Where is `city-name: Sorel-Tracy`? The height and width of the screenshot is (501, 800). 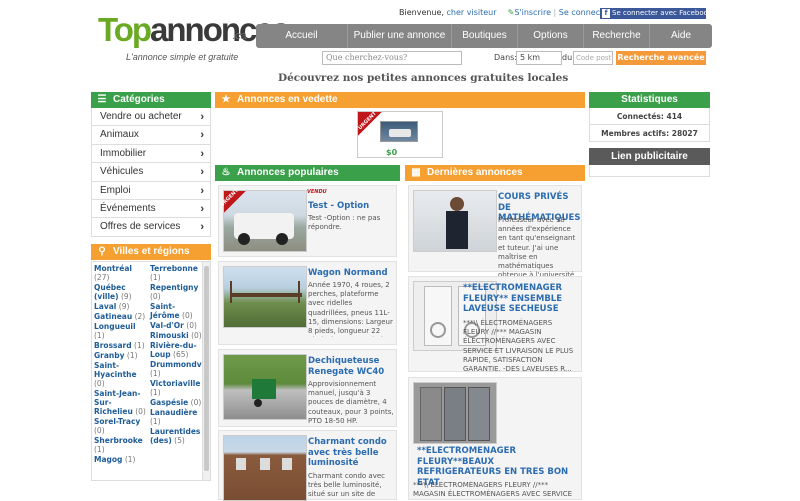 city-name: Sorel-Tracy is located at coordinates (117, 421).